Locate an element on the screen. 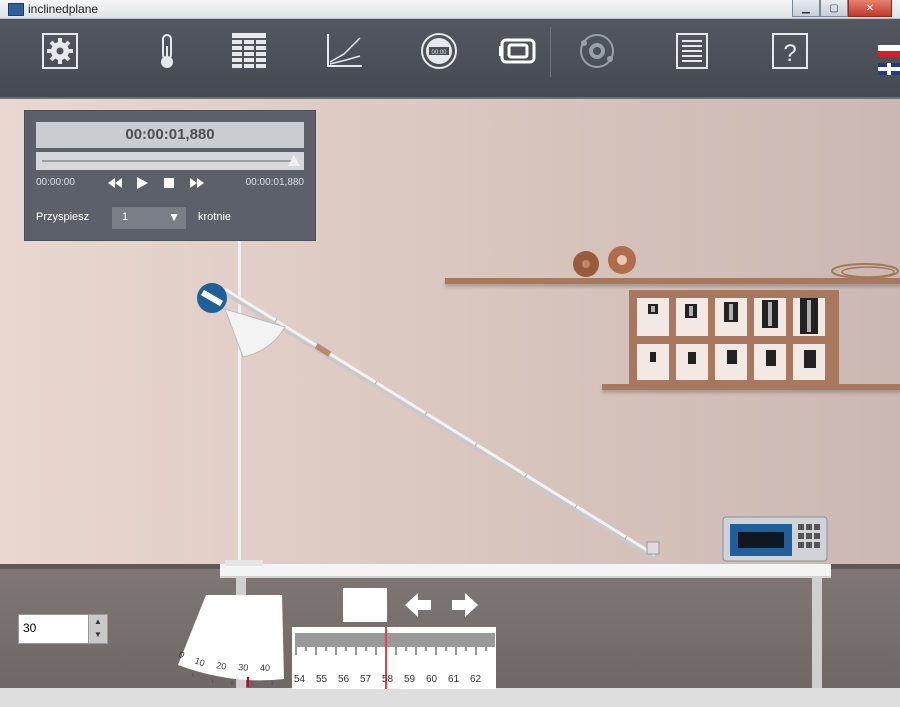 Image resolution: width=900 pixels, height=707 pixels. help-button: ? is located at coordinates (790, 51).